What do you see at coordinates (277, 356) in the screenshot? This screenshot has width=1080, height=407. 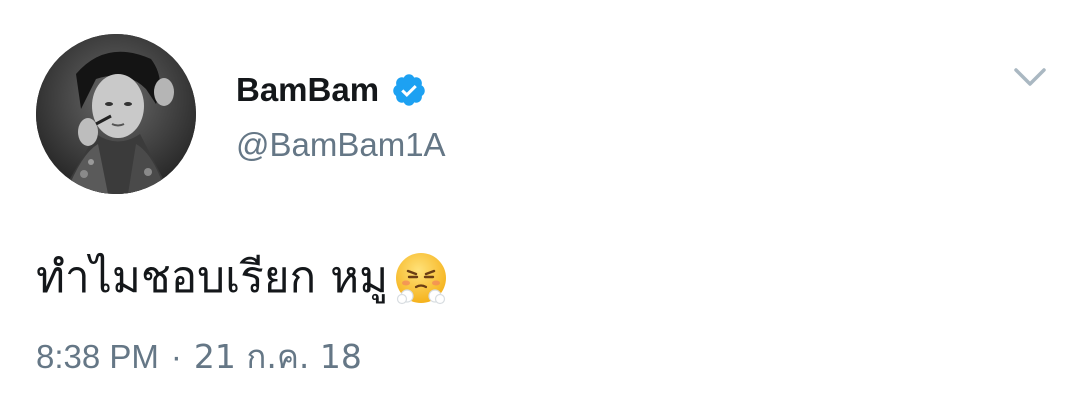 I see `tweet-date: 21 ก.ค. 18` at bounding box center [277, 356].